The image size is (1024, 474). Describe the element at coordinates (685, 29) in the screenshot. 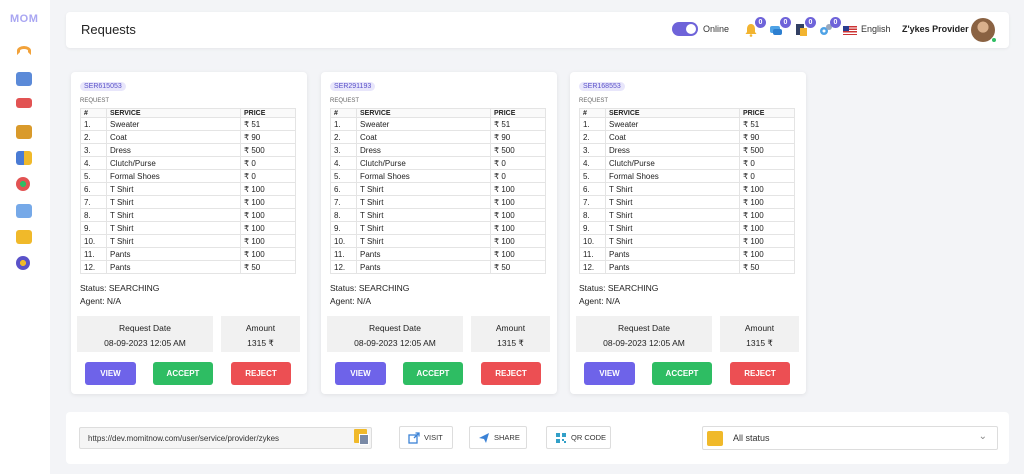

I see `online-toggle` at that location.